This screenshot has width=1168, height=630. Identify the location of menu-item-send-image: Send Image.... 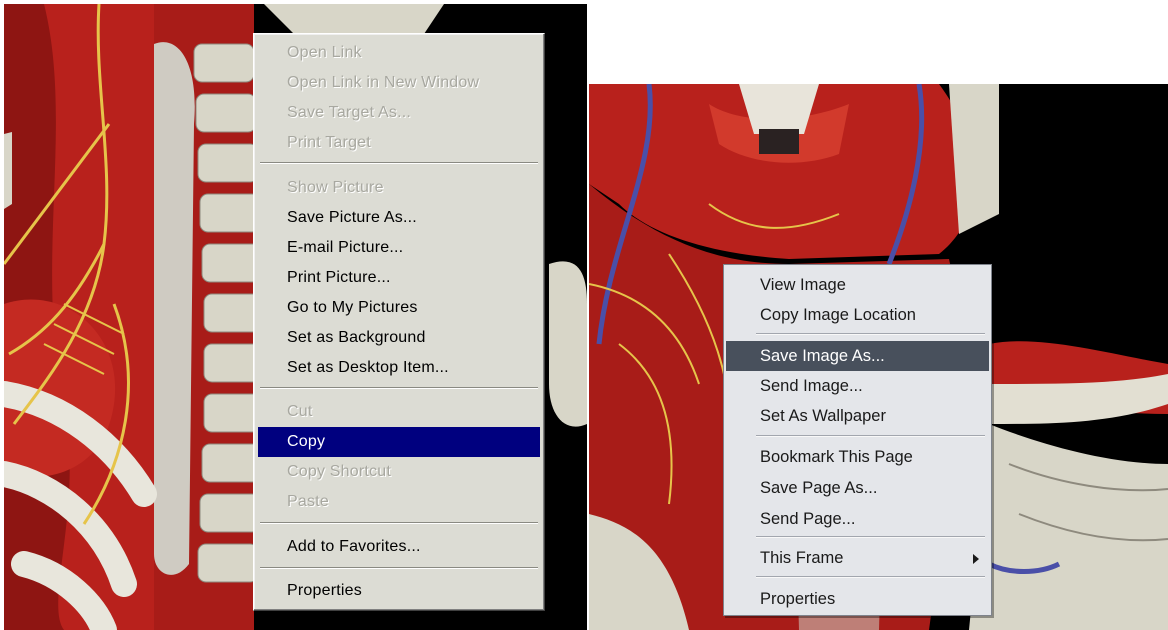
(857, 386).